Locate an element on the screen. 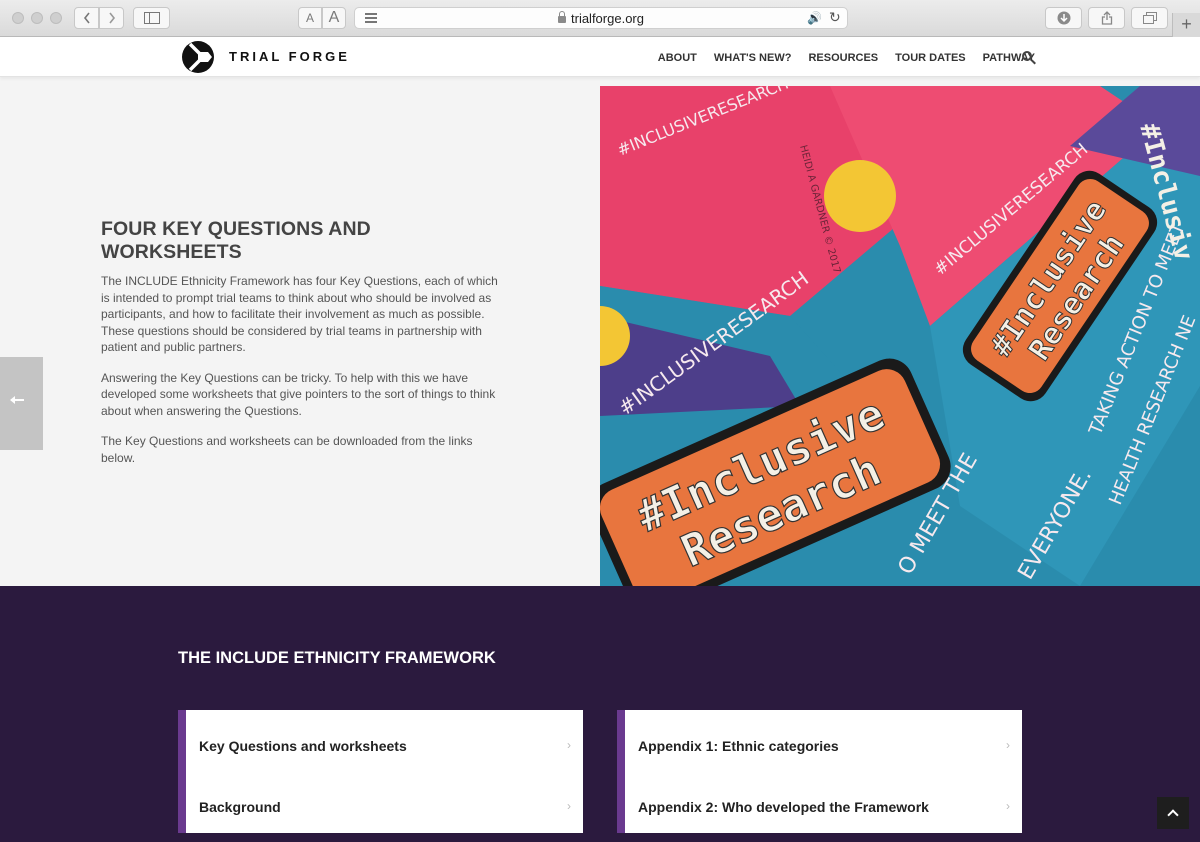  back-button is located at coordinates (86, 18).